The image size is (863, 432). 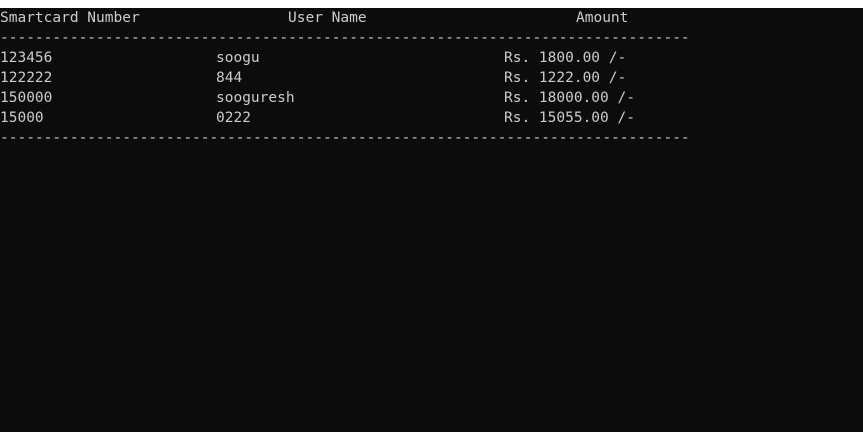 I want to click on row-username: soogu, so click(x=238, y=58).